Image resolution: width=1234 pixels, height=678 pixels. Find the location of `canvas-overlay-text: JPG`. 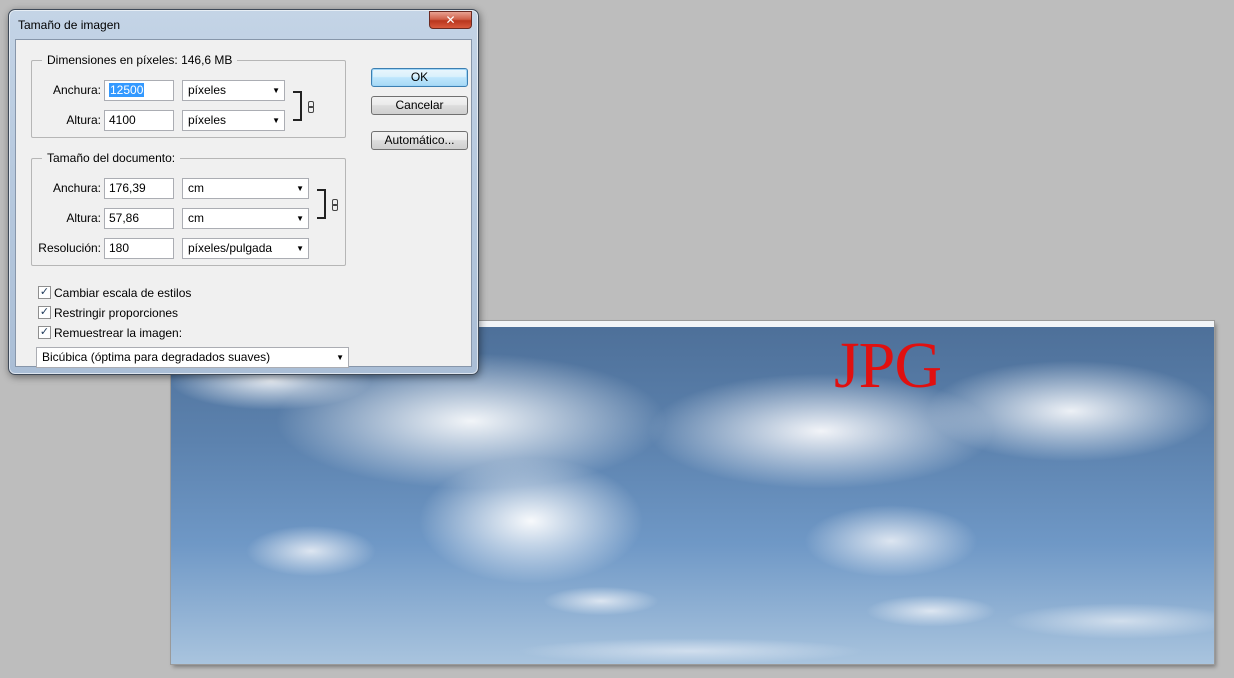

canvas-overlay-text: JPG is located at coordinates (888, 365).